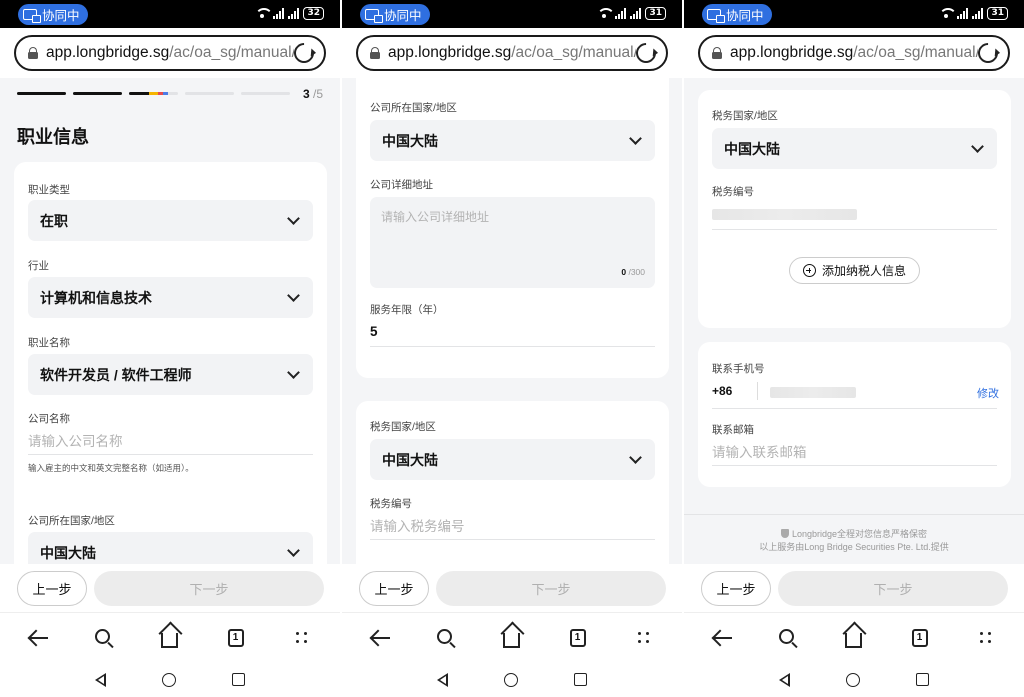  What do you see at coordinates (512, 332) in the screenshot?
I see `years-input: 5` at bounding box center [512, 332].